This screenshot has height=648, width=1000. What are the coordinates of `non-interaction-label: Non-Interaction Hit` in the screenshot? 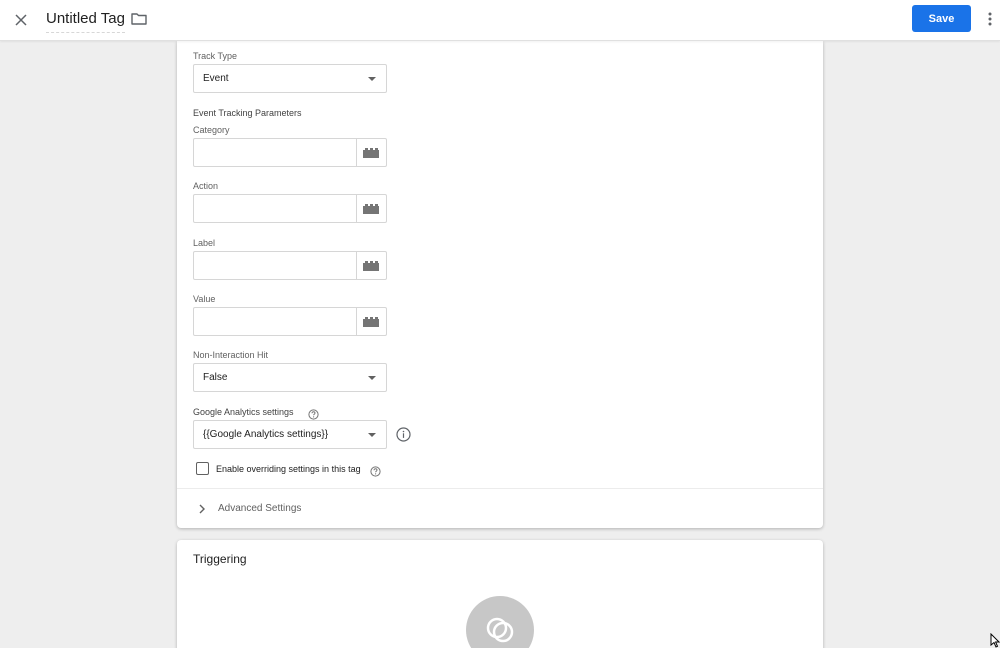 It's located at (231, 355).